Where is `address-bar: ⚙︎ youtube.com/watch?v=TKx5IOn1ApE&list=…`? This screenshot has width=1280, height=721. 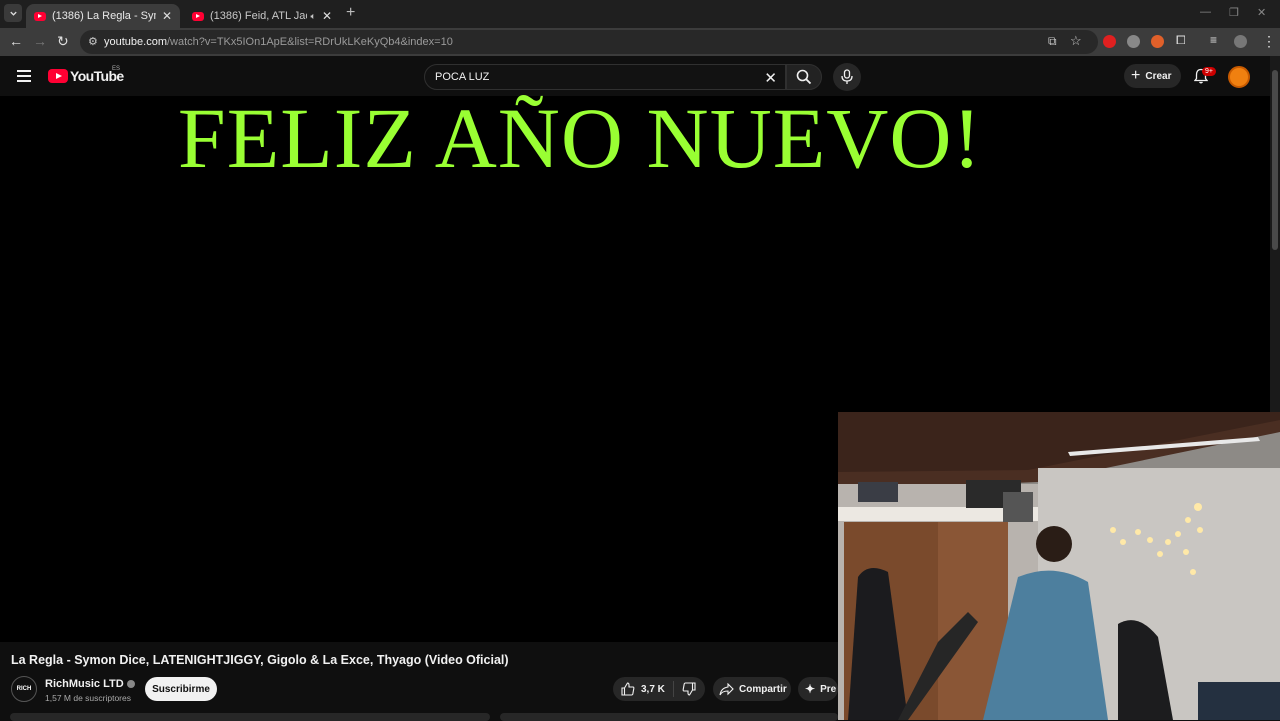
address-bar: ⚙︎ youtube.com/watch?v=TKx5IOn1ApE&list=… is located at coordinates (589, 42).